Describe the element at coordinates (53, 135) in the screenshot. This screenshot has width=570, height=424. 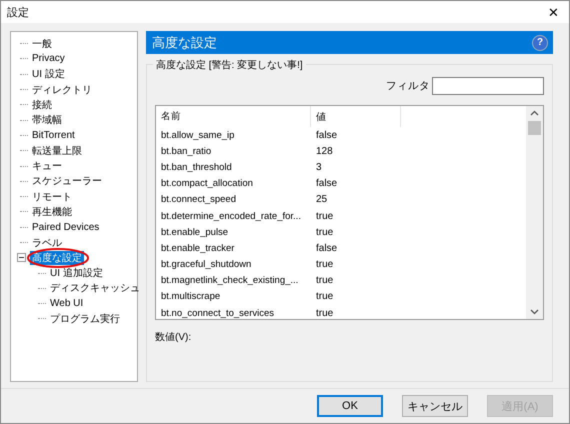
I see `tree-item: BitTorrent` at that location.